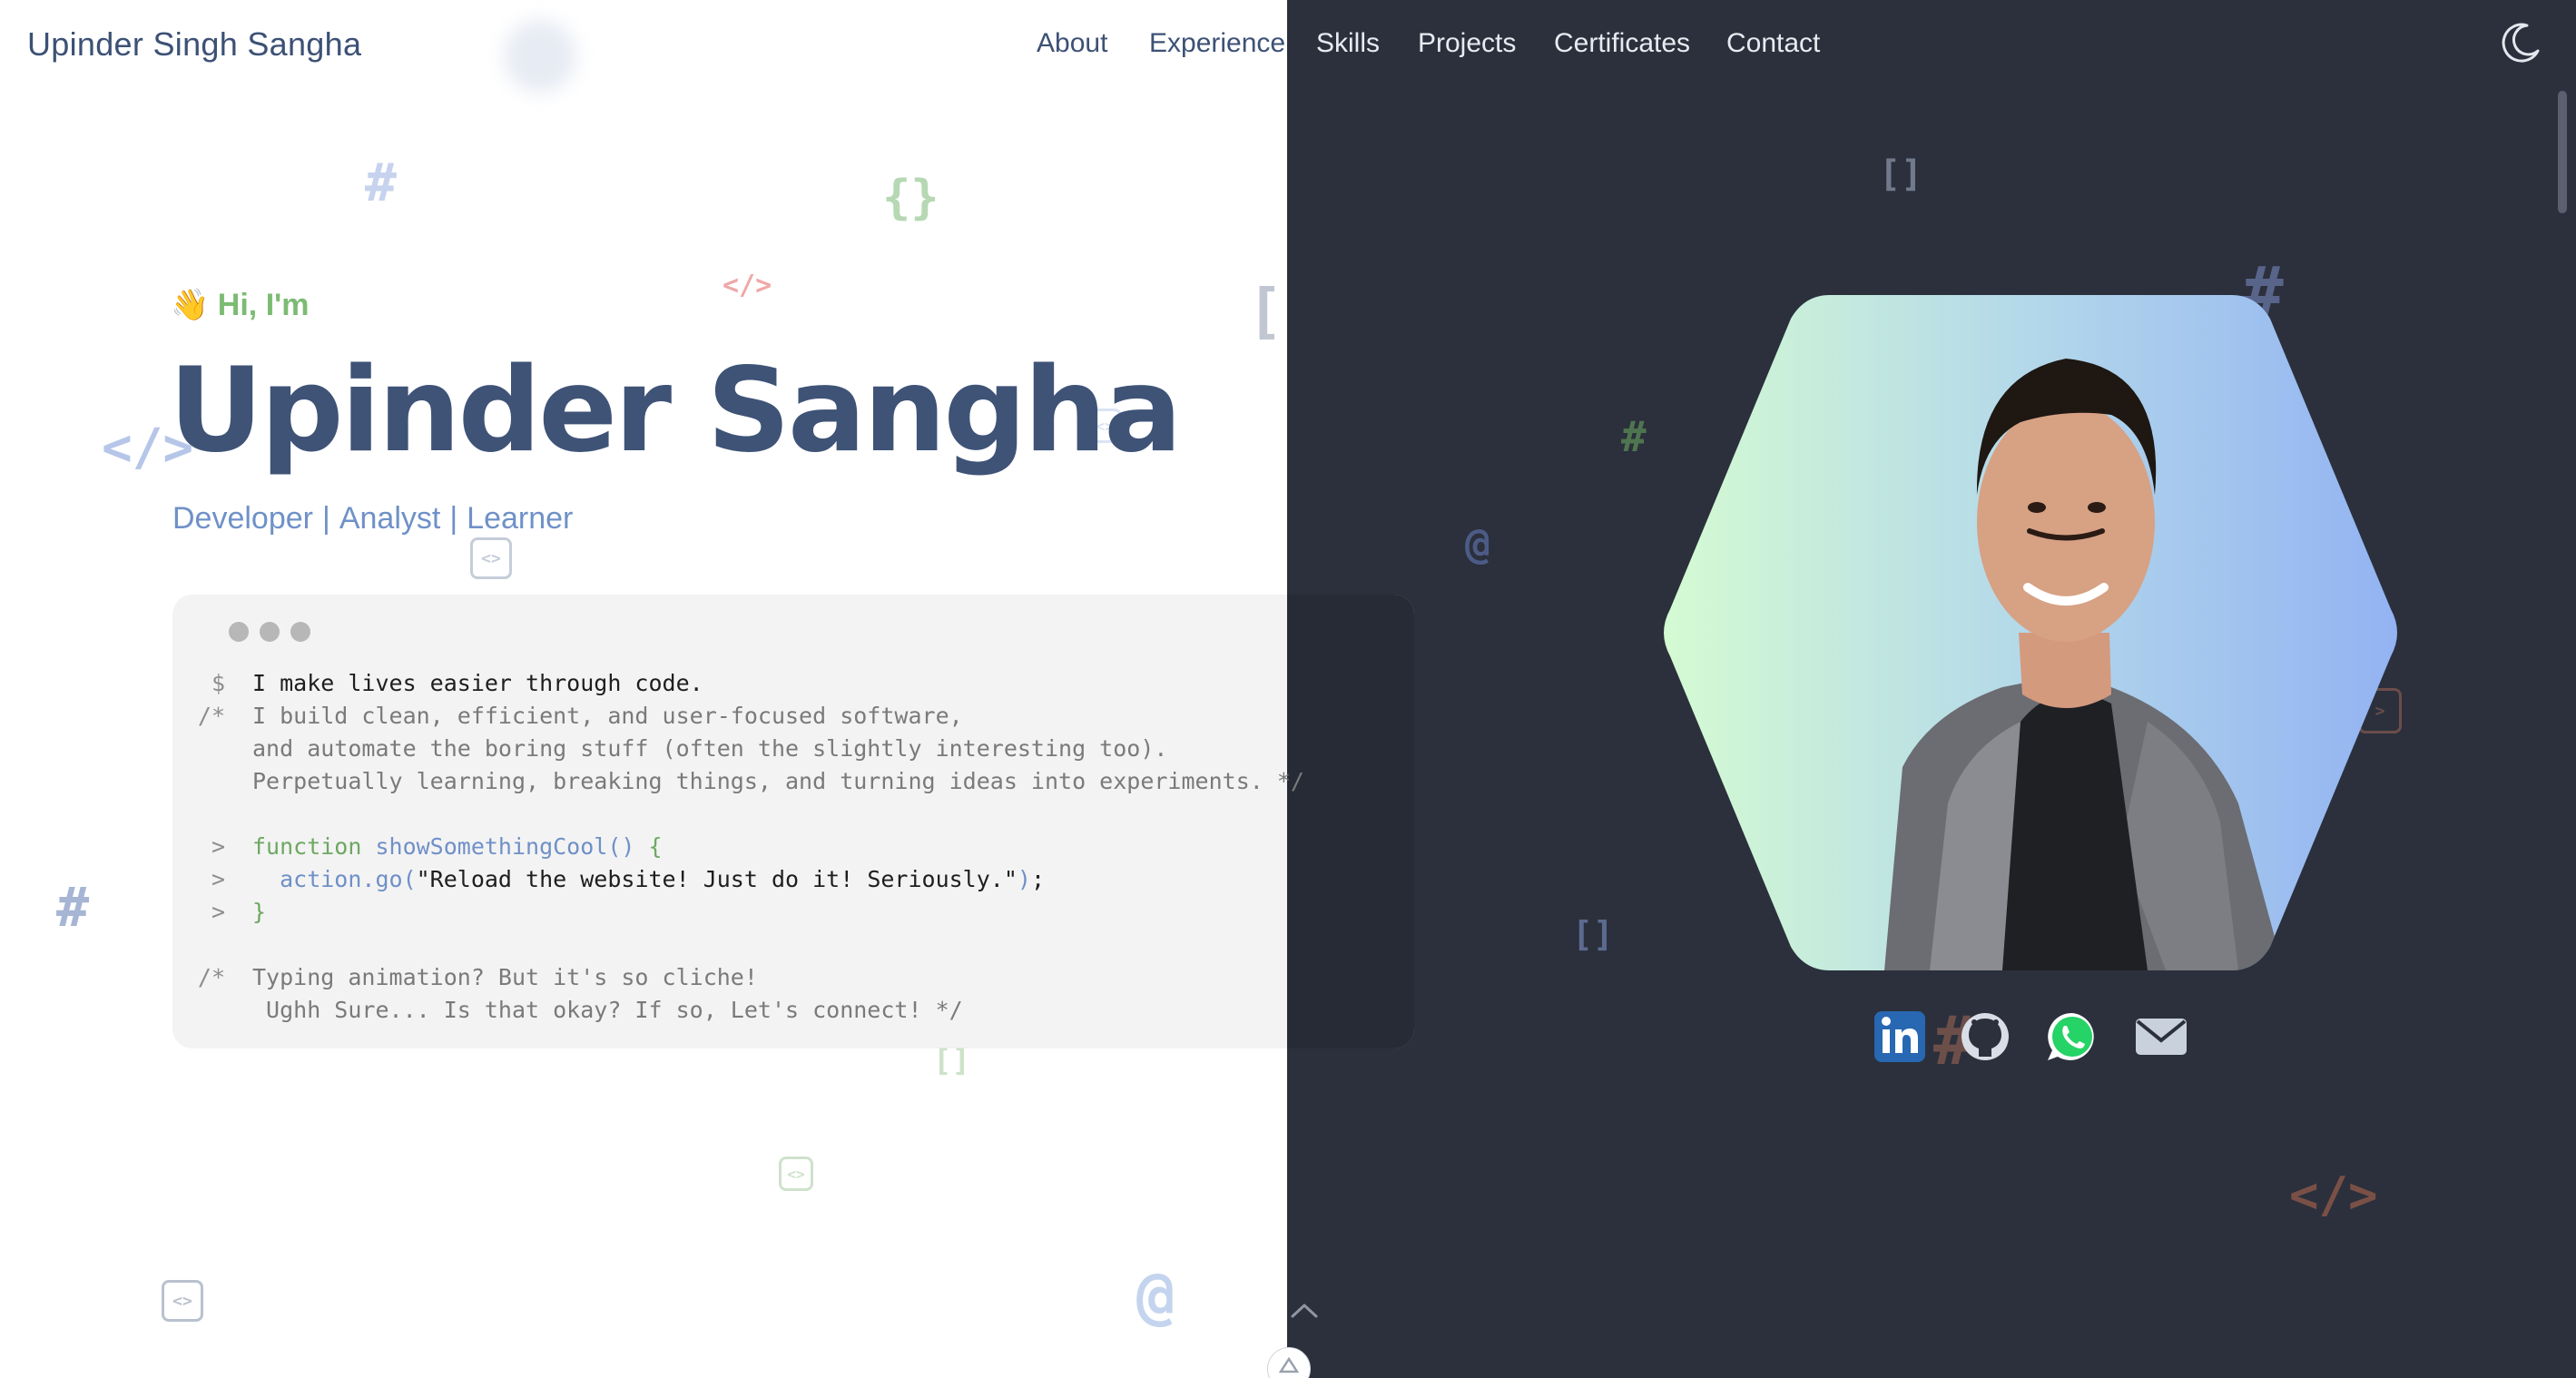  I want to click on triangle-icon, so click(1289, 1364).